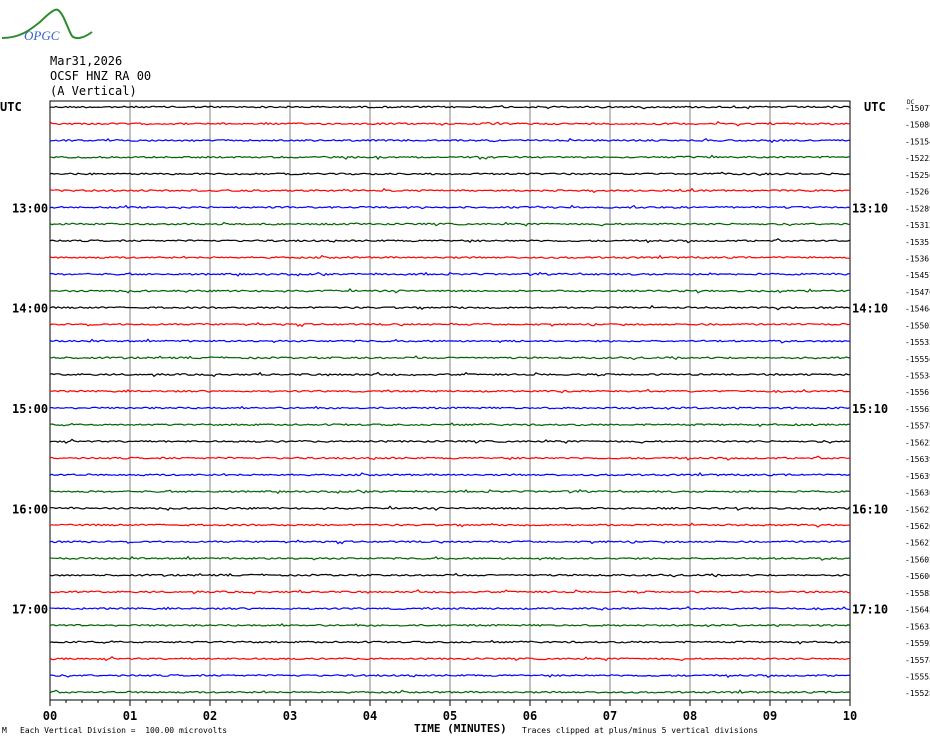  What do you see at coordinates (911, 102) in the screenshot?
I see `dc-label: DC` at bounding box center [911, 102].